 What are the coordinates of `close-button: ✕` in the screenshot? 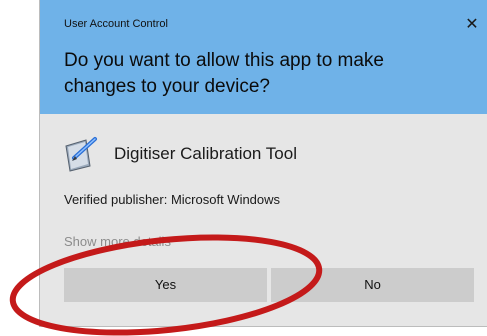 It's located at (472, 25).